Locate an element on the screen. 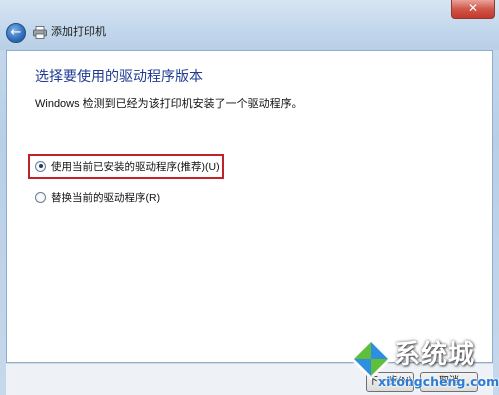 The image size is (499, 395). close-icon: ✕ is located at coordinates (473, 8).